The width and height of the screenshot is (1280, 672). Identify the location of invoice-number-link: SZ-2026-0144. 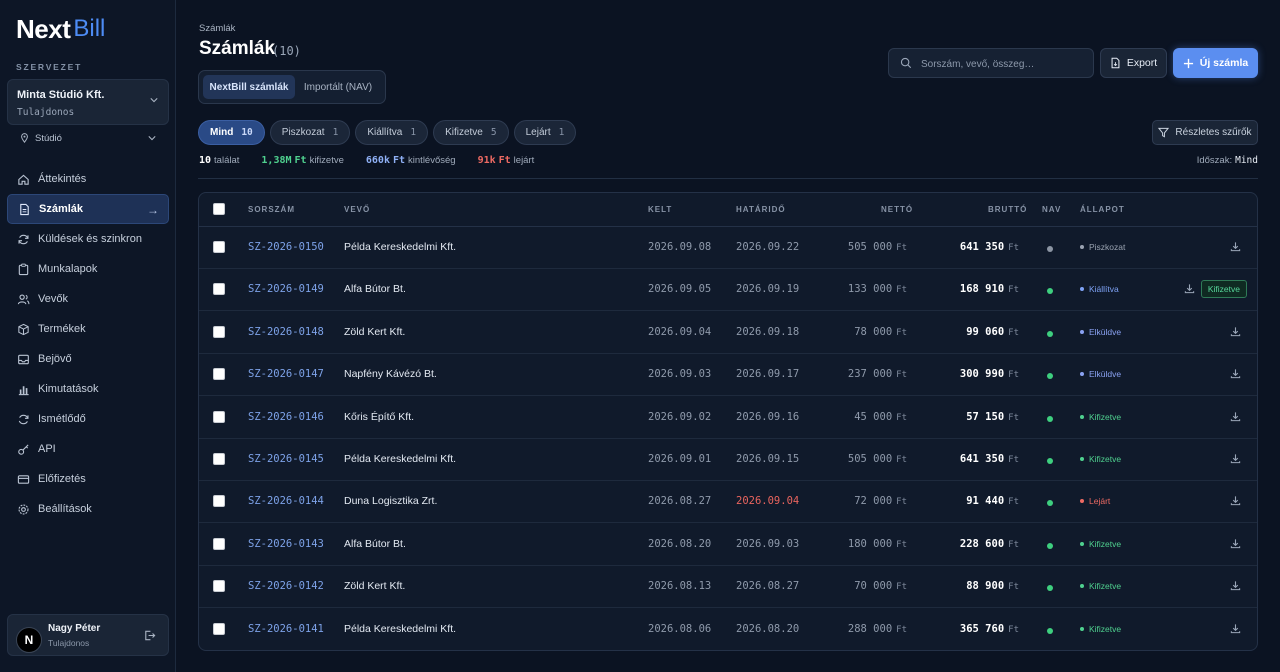
(286, 501).